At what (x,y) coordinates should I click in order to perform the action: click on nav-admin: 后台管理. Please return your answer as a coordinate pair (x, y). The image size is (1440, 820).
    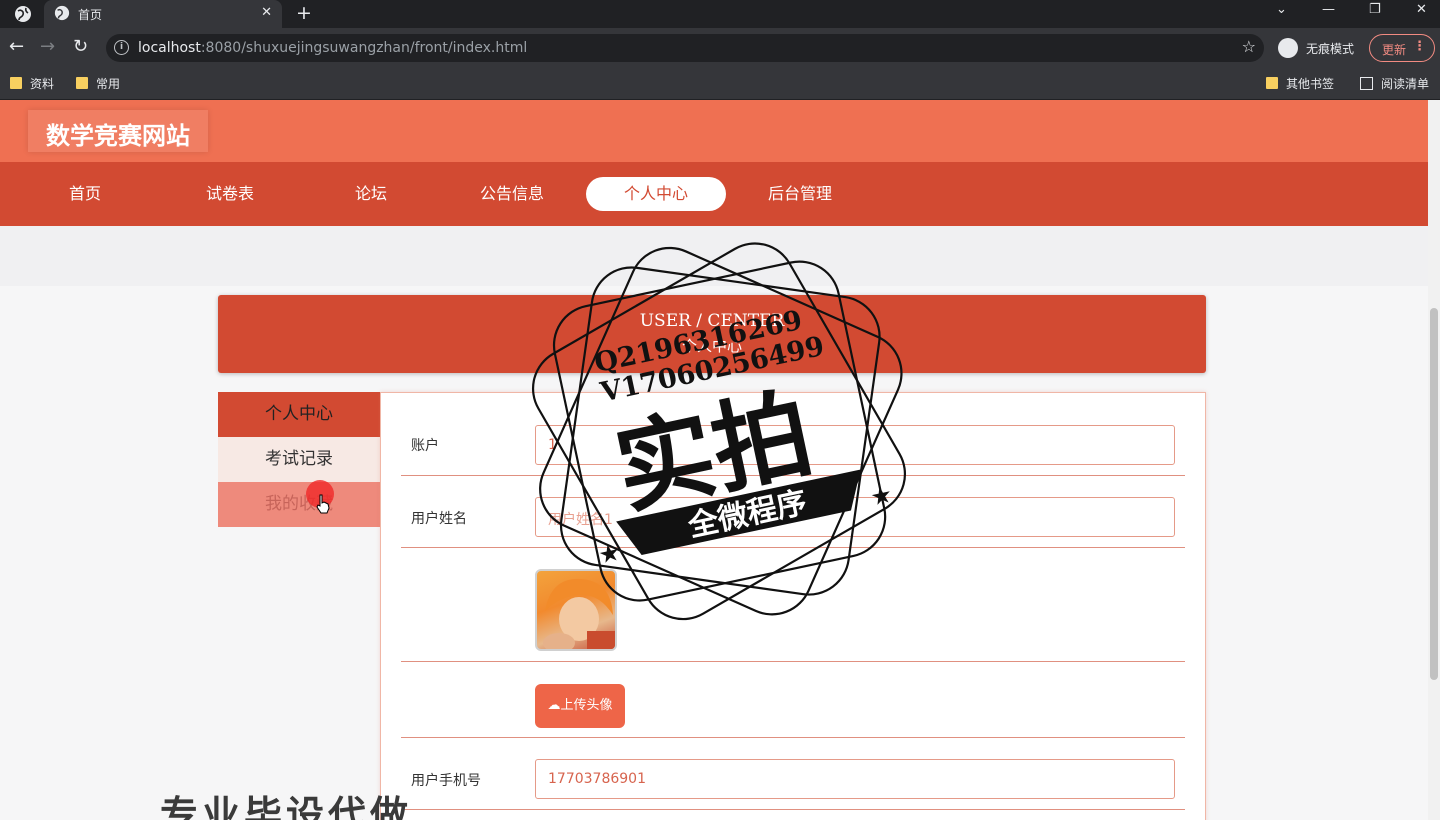
    Looking at the image, I should click on (800, 194).